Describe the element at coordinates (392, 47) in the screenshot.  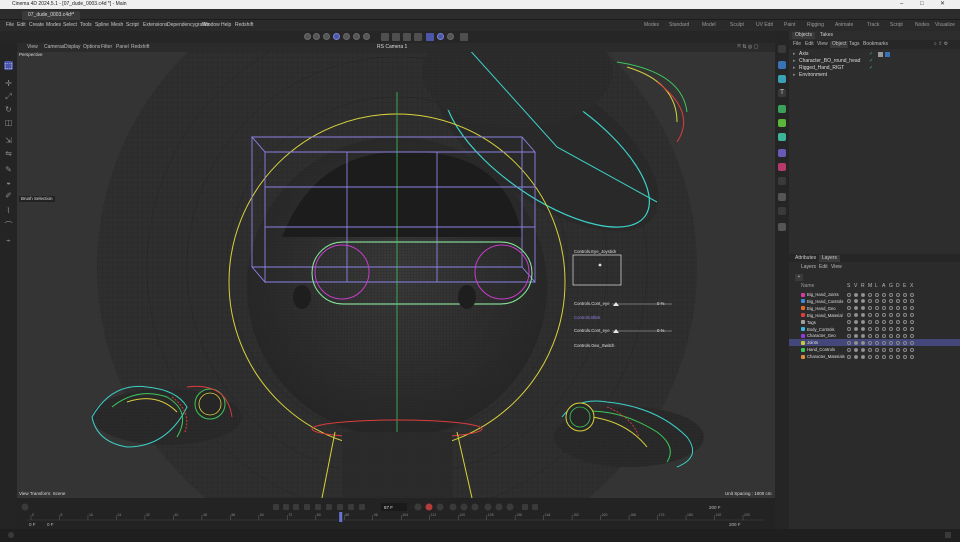
I see `viewport-camera-label: RS Camera 1` at that location.